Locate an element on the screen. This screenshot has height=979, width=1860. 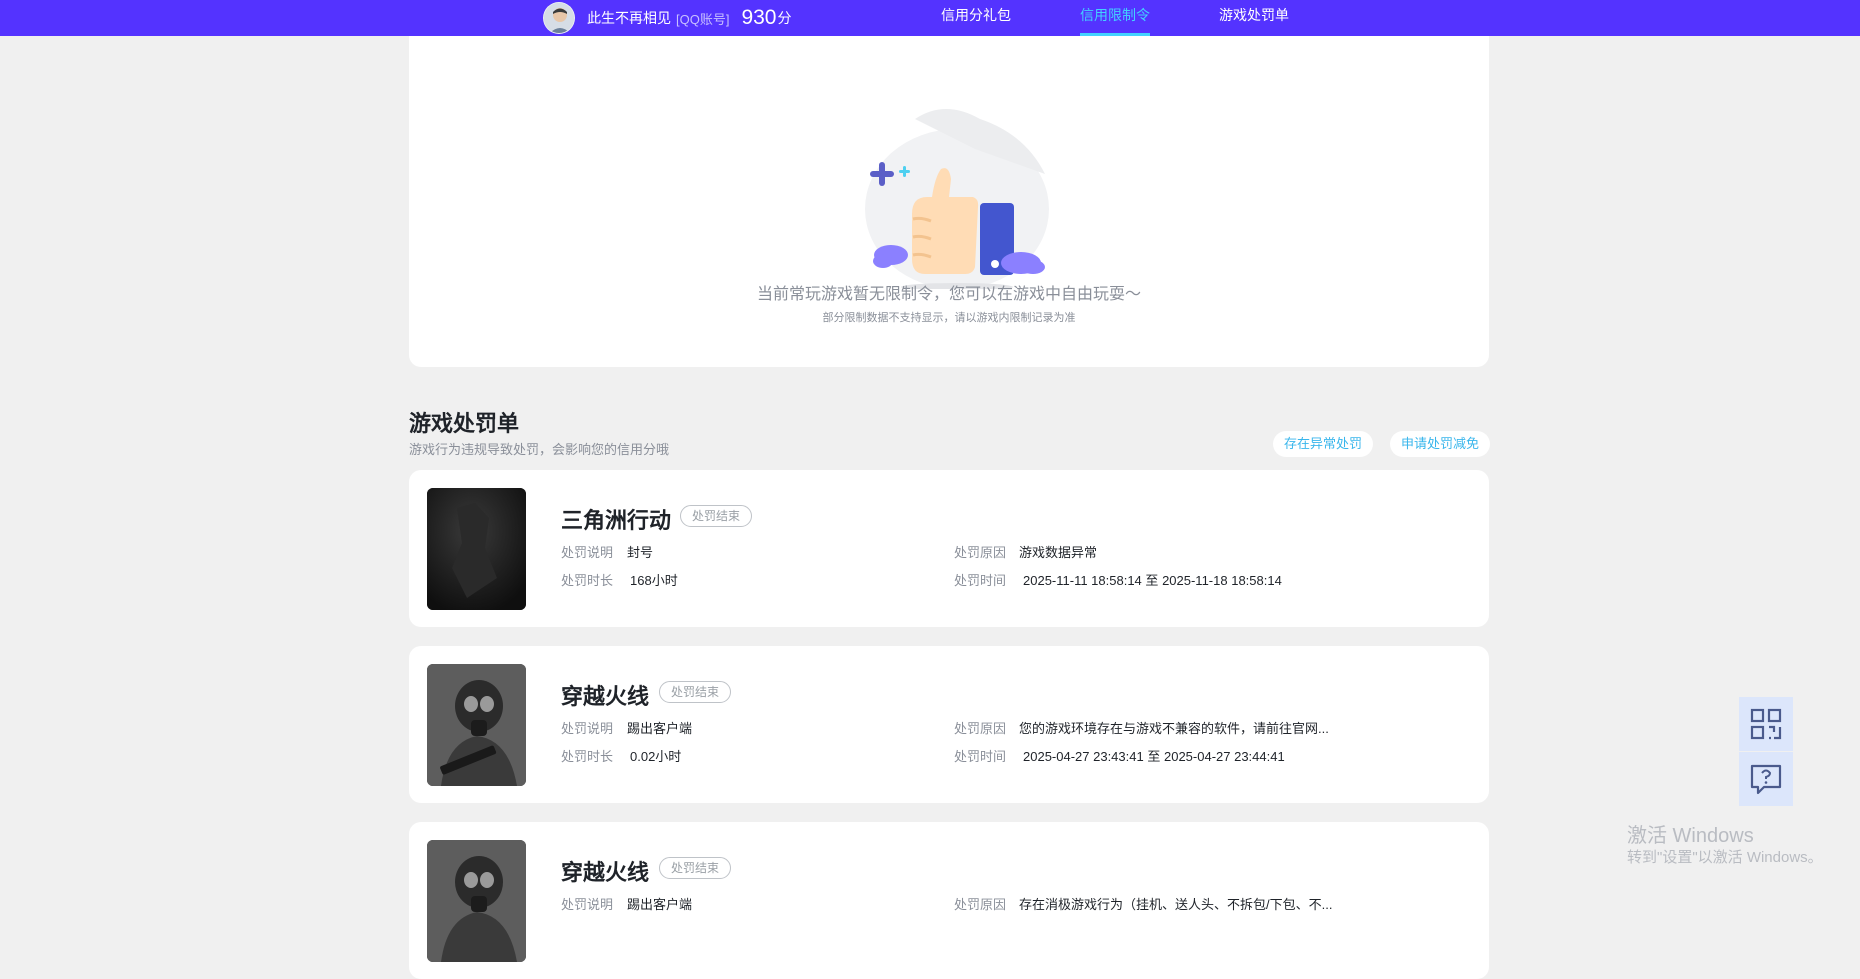
account-type: [QQ账号] is located at coordinates (703, 19).